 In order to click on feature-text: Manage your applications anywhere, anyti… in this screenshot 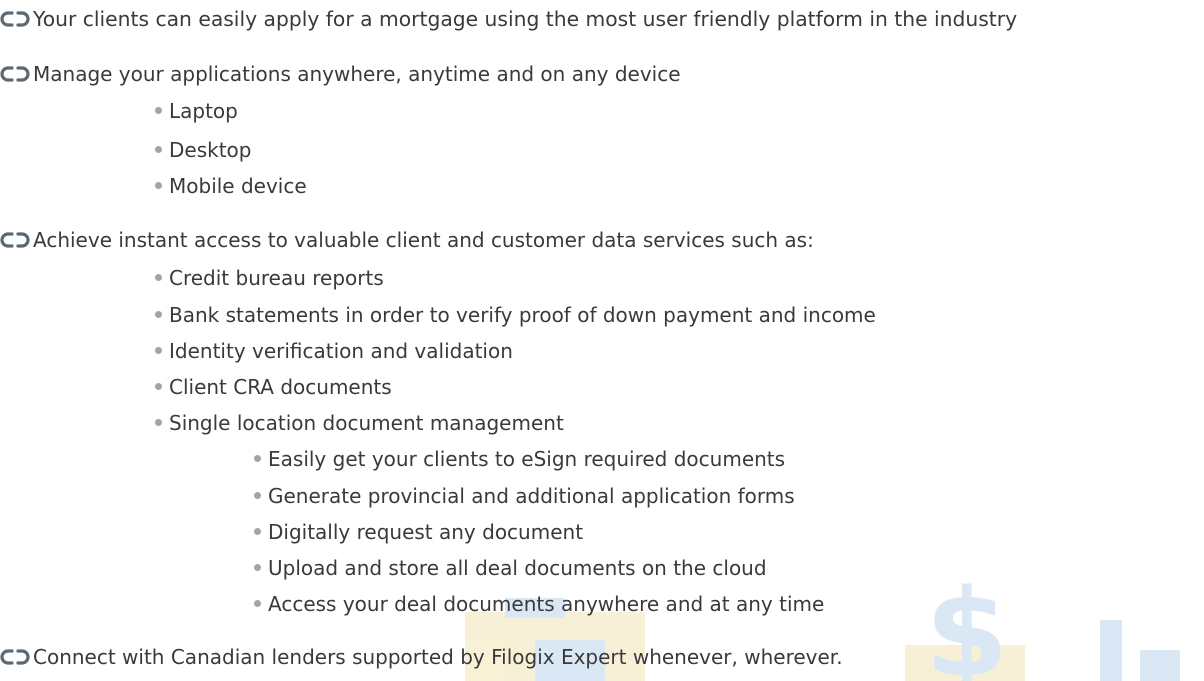, I will do `click(357, 74)`.